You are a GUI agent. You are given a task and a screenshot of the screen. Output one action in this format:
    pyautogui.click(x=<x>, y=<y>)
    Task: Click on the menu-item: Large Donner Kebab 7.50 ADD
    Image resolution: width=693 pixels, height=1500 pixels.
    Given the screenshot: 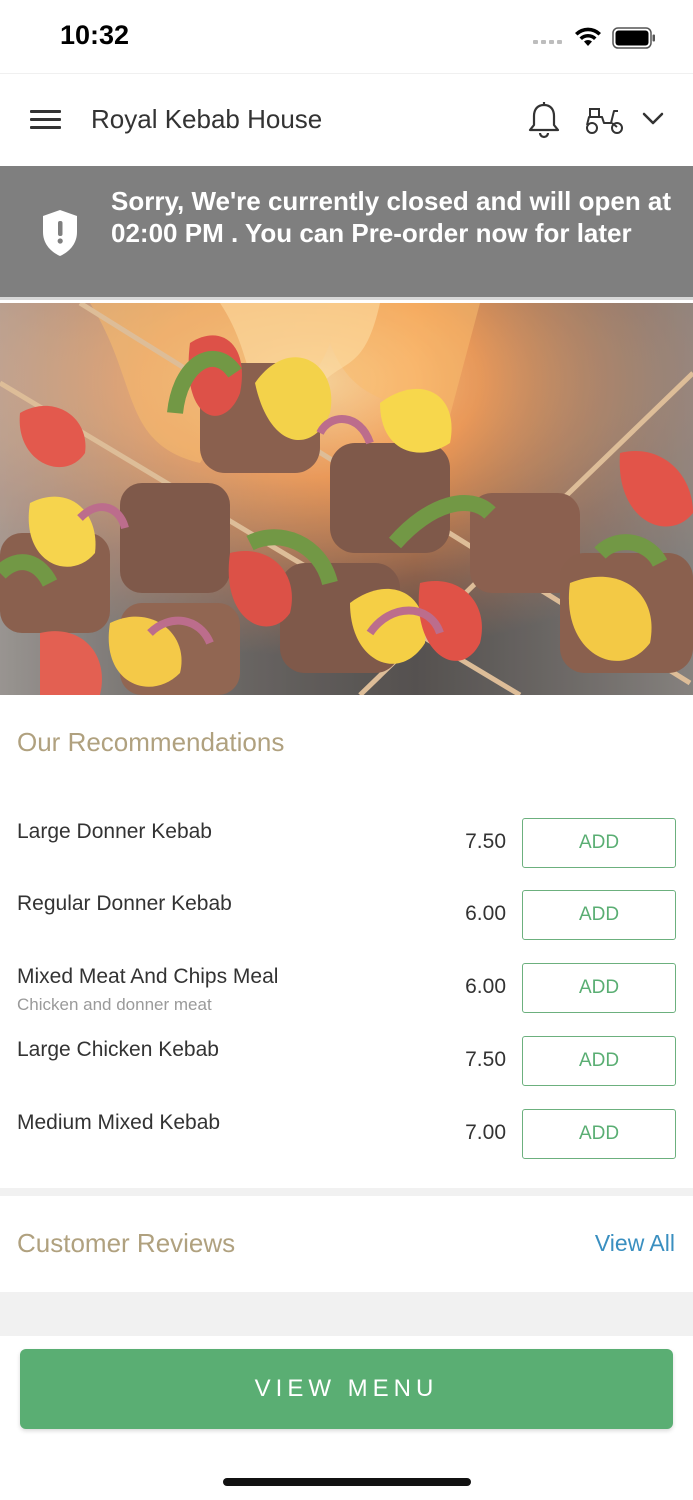 What is the action you would take?
    pyautogui.click(x=346, y=855)
    